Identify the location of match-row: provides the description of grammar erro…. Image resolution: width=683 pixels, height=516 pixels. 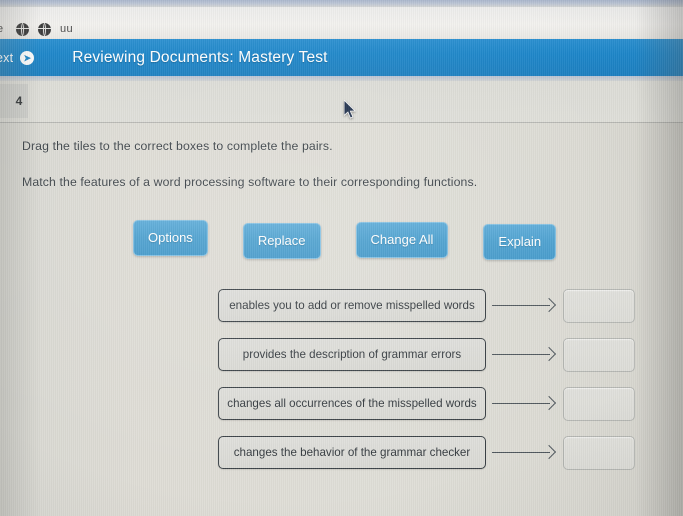
(428, 354).